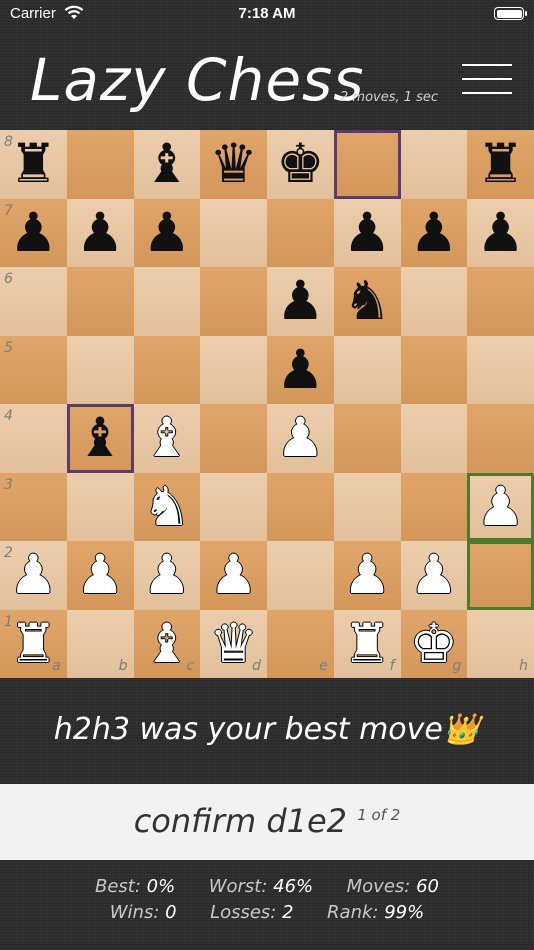  I want to click on black-knight-icon: ♞, so click(367, 301).